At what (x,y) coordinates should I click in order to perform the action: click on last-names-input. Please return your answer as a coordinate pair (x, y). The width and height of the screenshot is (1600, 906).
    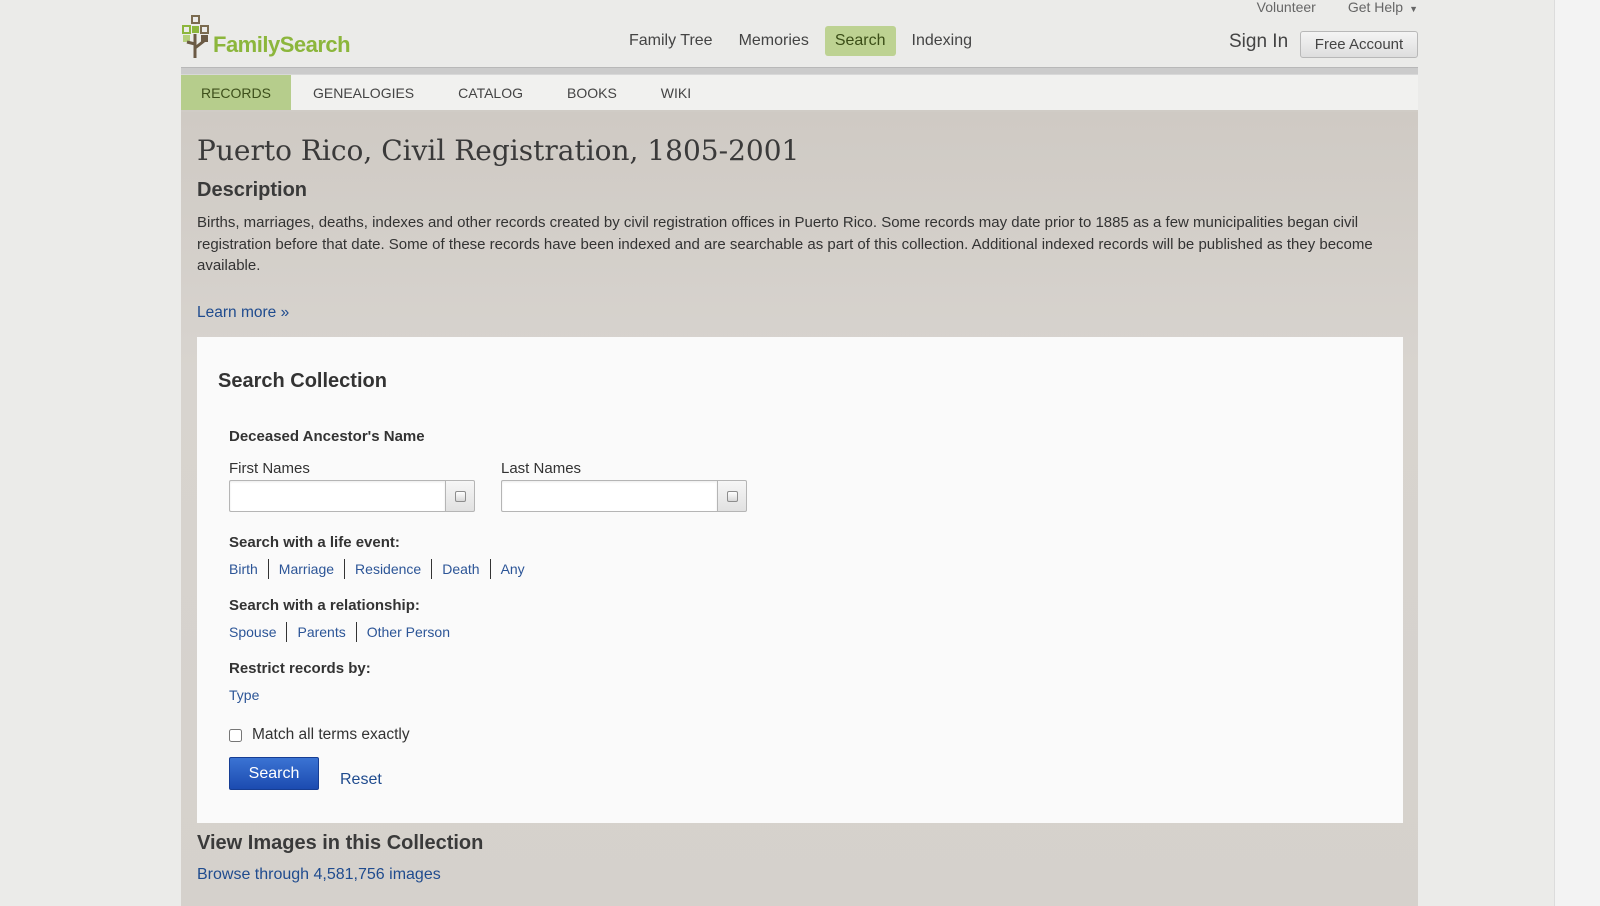
    Looking at the image, I should click on (609, 496).